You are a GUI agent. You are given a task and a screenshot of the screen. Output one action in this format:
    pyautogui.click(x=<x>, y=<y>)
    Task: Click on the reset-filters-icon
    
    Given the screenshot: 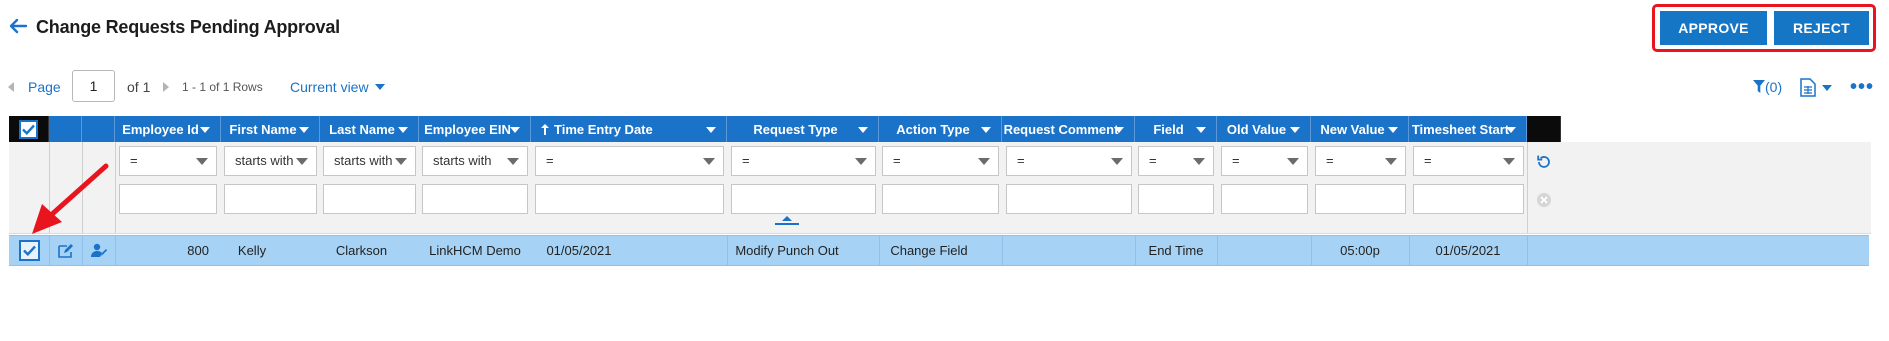 What is the action you would take?
    pyautogui.click(x=1544, y=163)
    